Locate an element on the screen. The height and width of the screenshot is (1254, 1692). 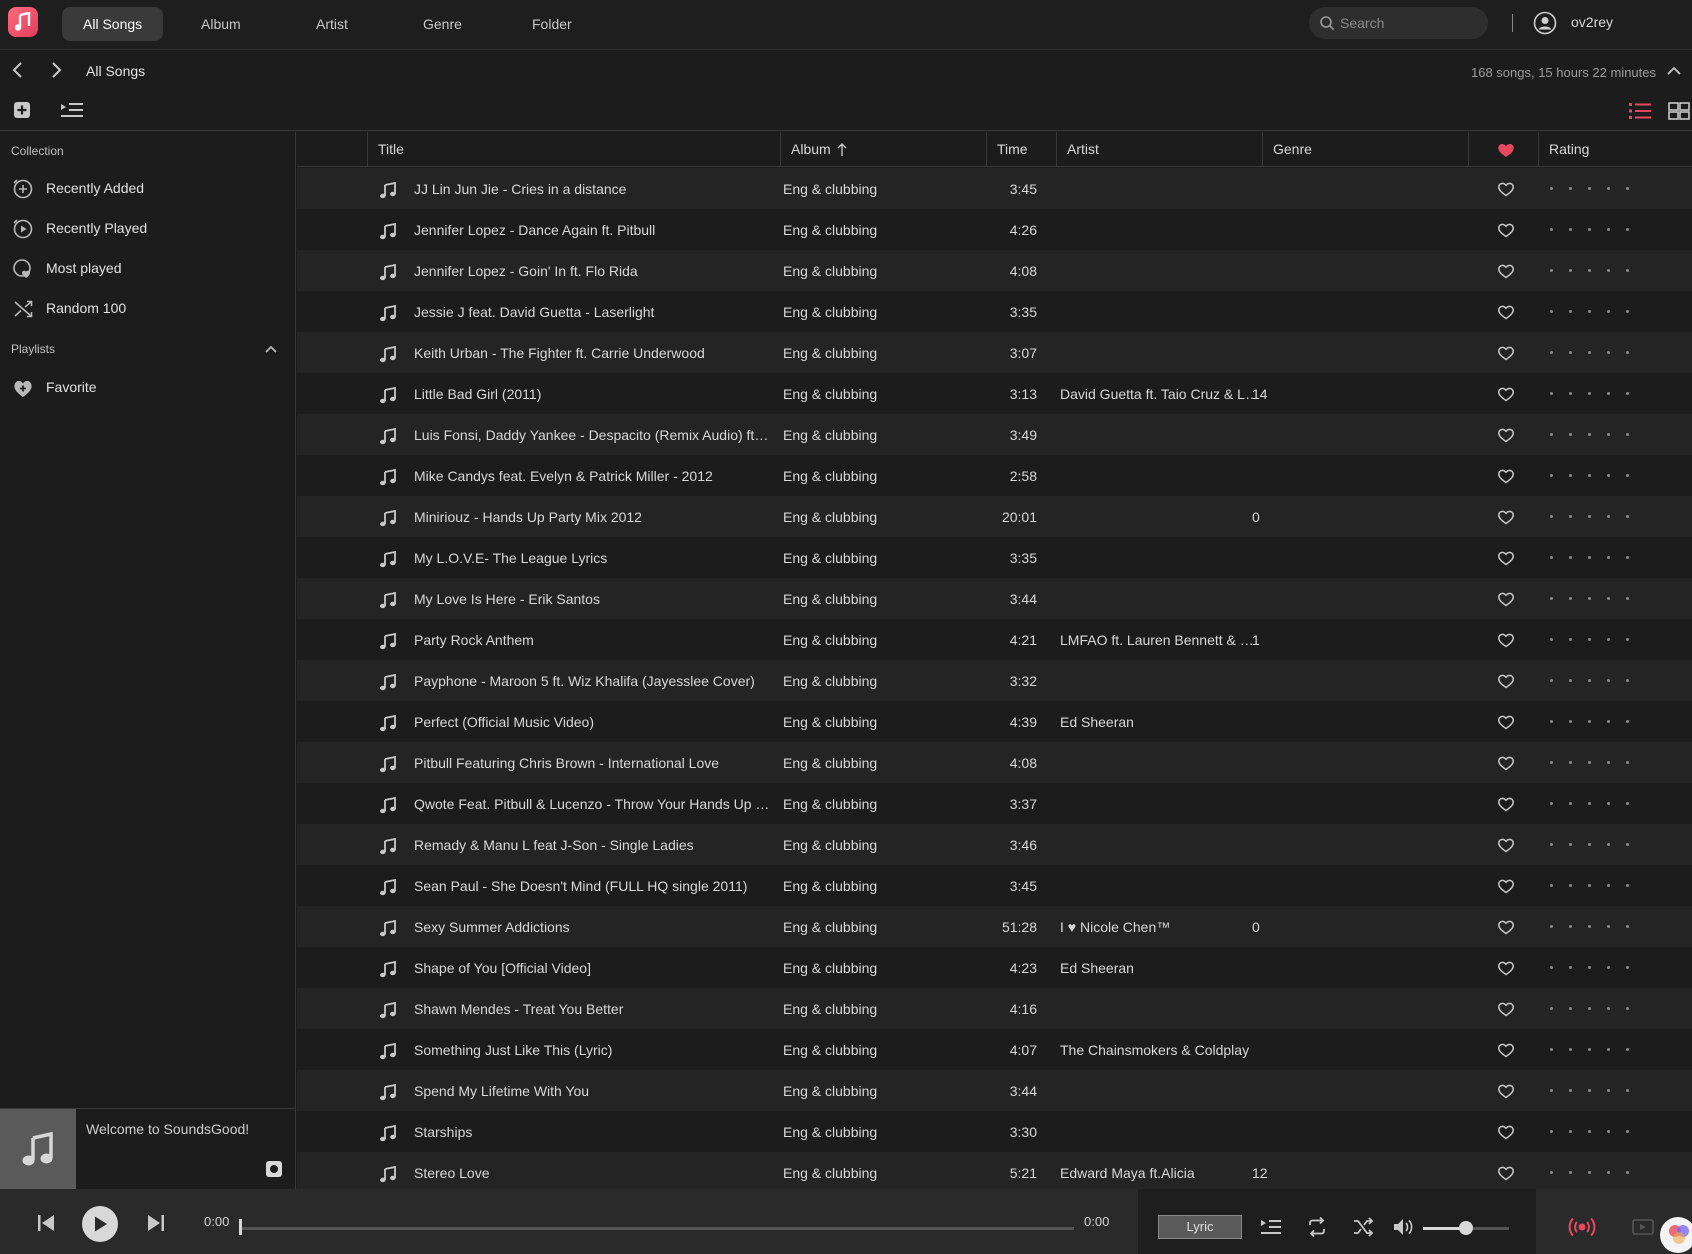
forward-arrow-icon is located at coordinates (56, 70).